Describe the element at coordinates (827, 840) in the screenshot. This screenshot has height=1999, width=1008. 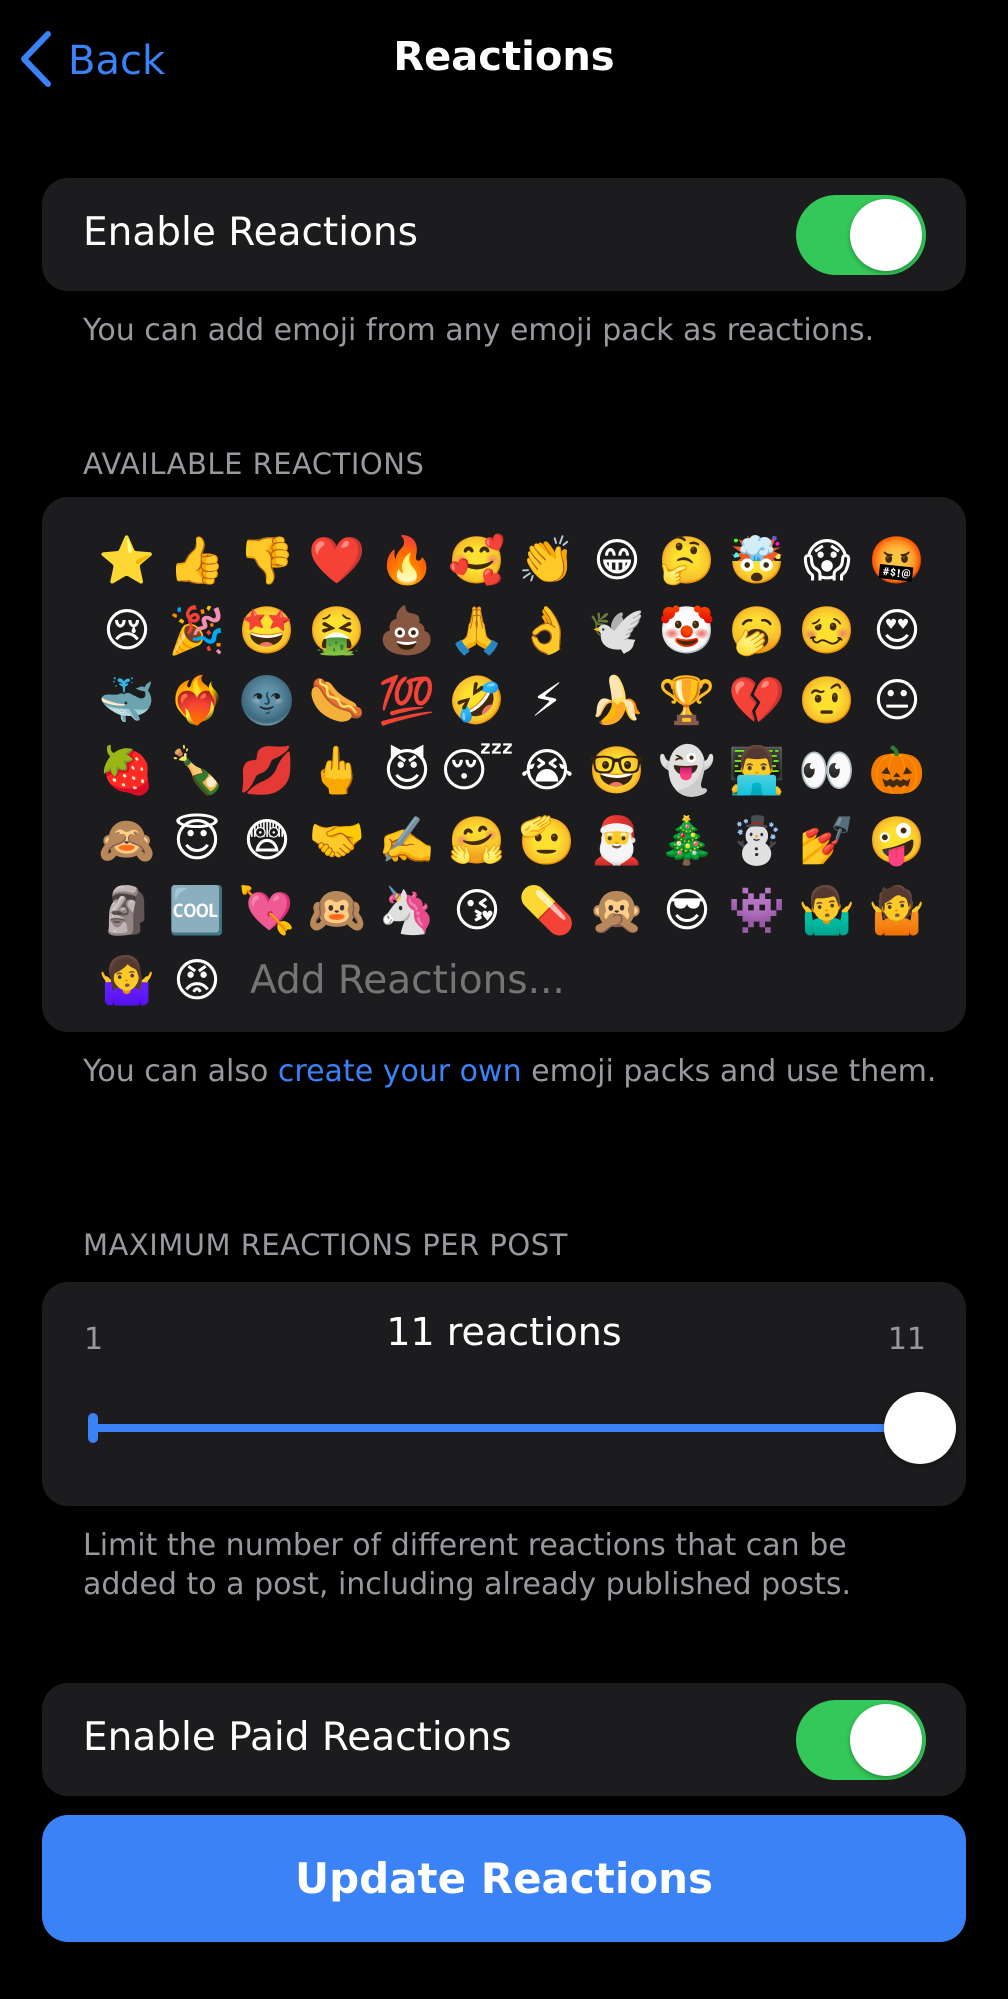
I see `reaction-emoji: 💅` at that location.